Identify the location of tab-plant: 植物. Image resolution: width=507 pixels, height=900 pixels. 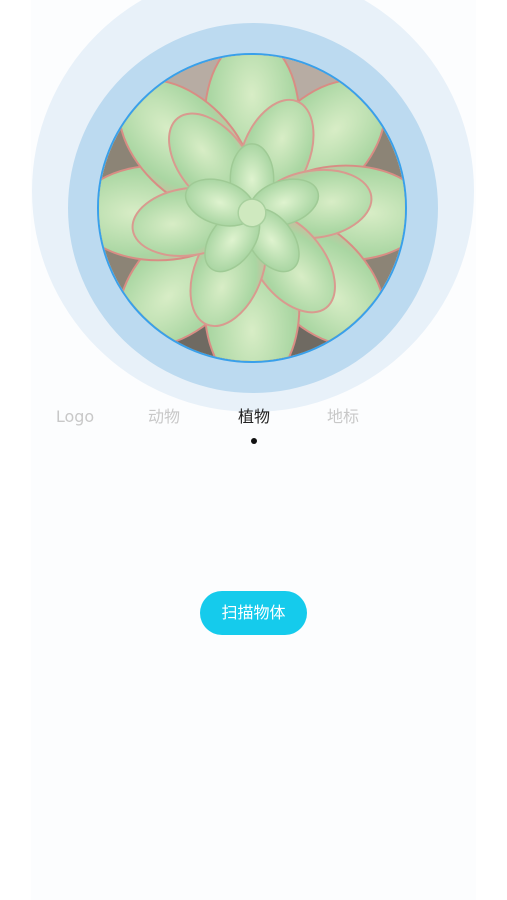
(254, 417).